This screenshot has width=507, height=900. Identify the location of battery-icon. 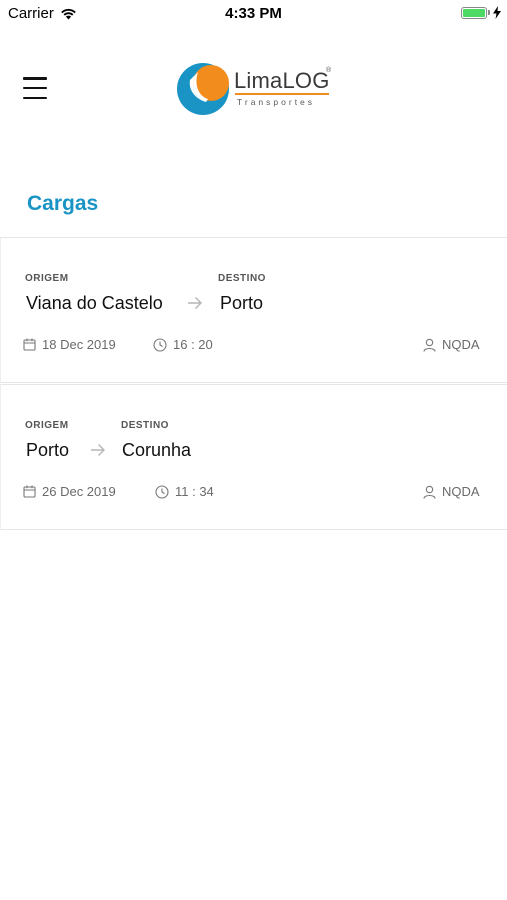
(474, 12).